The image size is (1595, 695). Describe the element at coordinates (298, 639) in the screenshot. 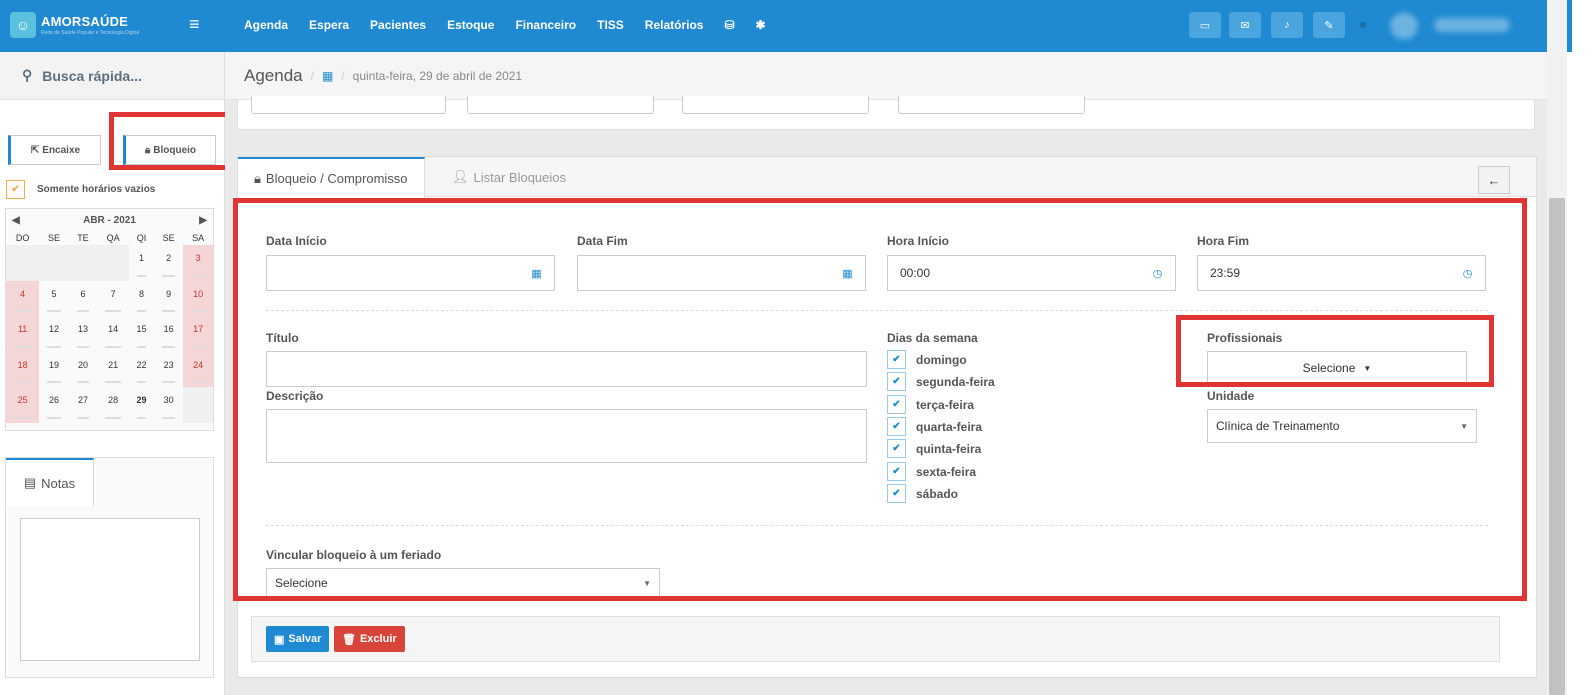

I see `save-button: ▣ Salvar` at that location.